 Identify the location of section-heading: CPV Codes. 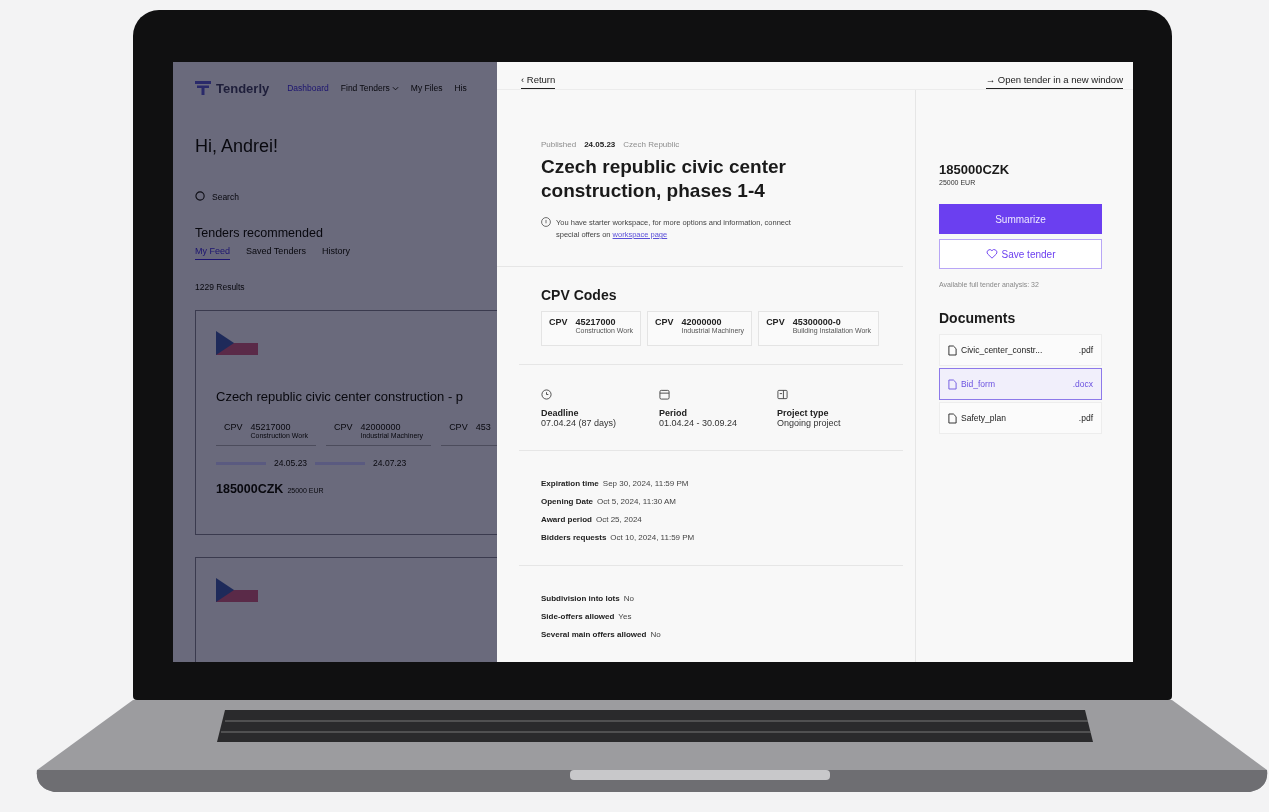
(579, 295).